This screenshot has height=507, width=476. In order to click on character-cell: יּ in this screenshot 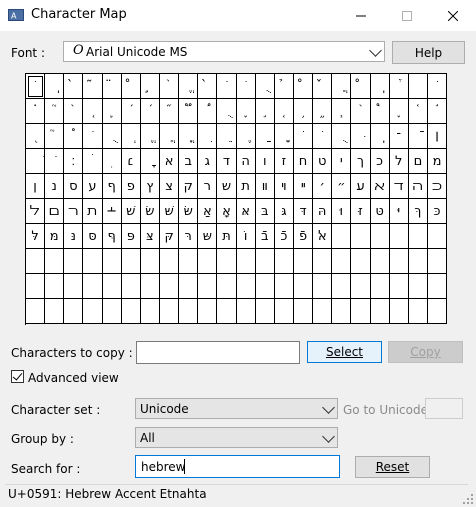, I will do `click(399, 211)`.